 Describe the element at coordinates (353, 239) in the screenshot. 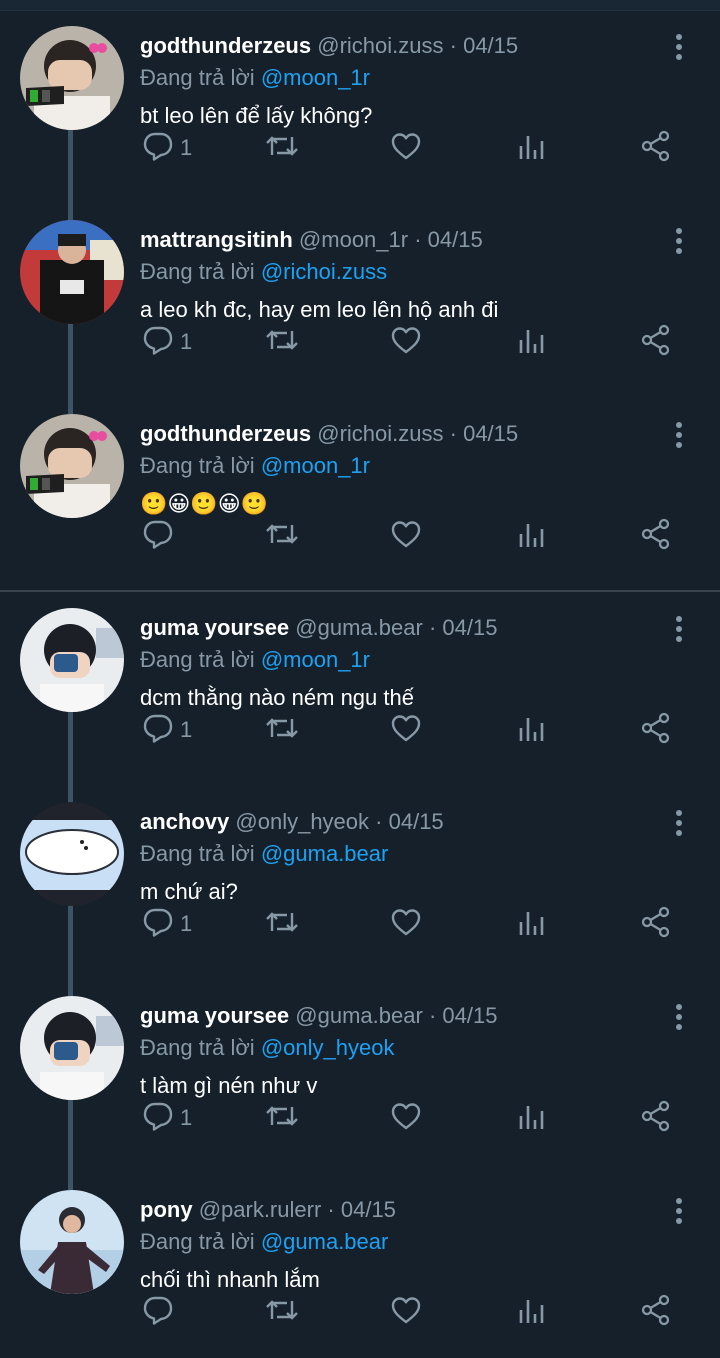

I see `user-handle: @moon_1r` at that location.